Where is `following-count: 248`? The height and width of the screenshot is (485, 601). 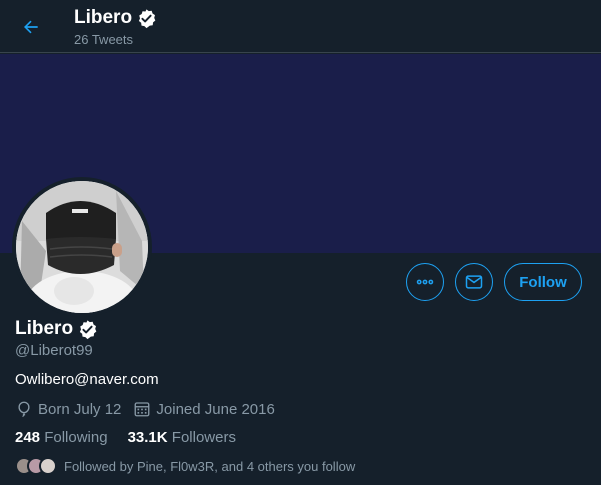
following-count: 248 is located at coordinates (28, 437).